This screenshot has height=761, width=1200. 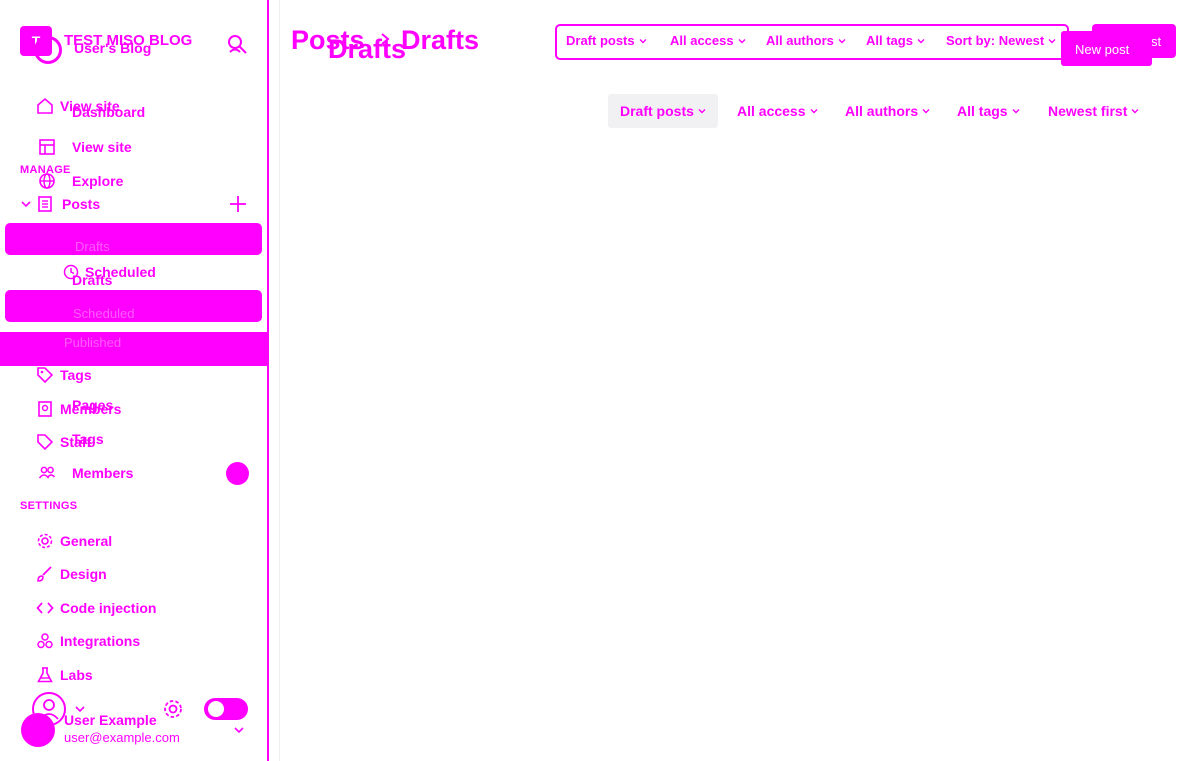 What do you see at coordinates (133, 349) in the screenshot?
I see `nav-current-bar: Published` at bounding box center [133, 349].